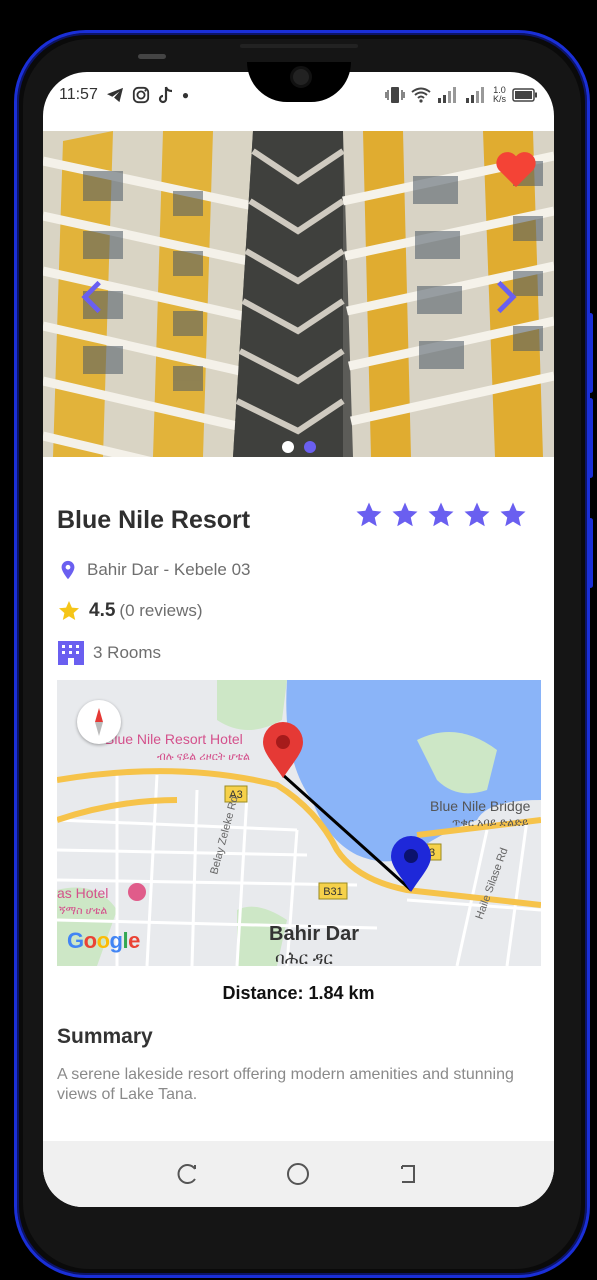  What do you see at coordinates (480, 806) in the screenshot?
I see `map-label-bridge: Blue Nile Bridge` at bounding box center [480, 806].